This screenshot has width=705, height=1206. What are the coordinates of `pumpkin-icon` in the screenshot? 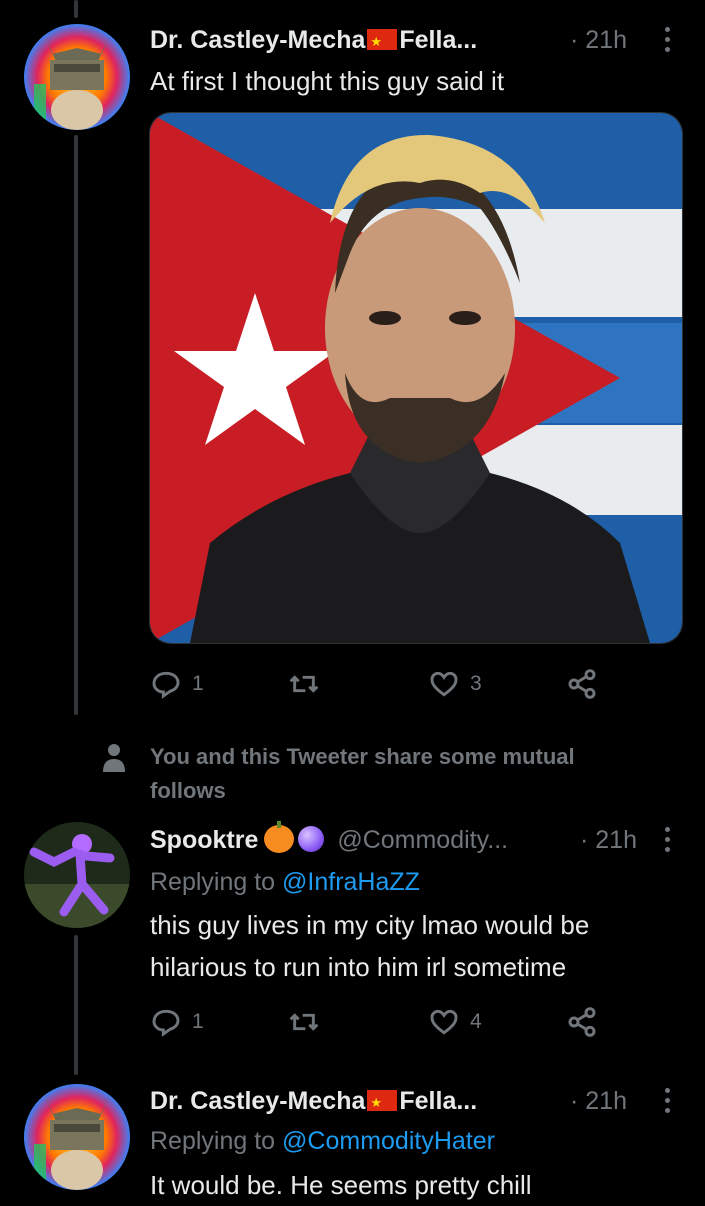 It's located at (279, 837).